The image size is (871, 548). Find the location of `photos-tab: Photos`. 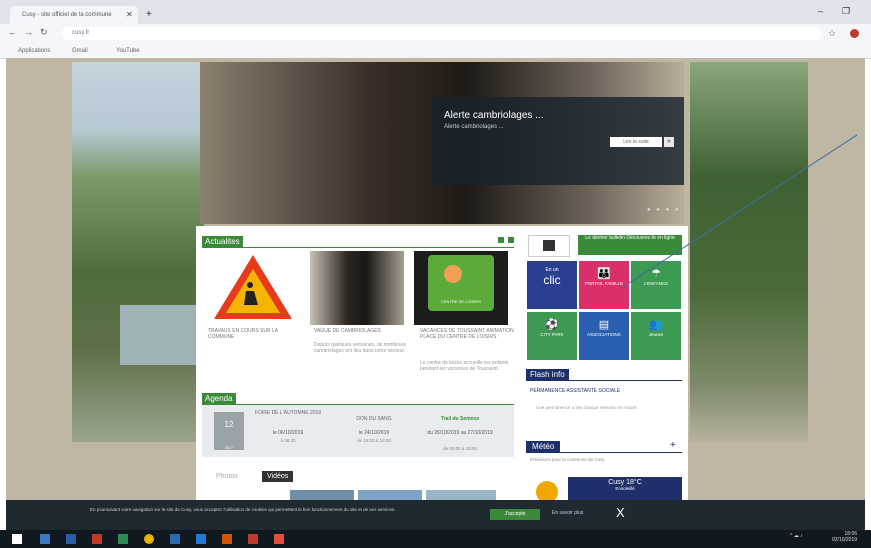

photos-tab: Photos is located at coordinates (227, 476).